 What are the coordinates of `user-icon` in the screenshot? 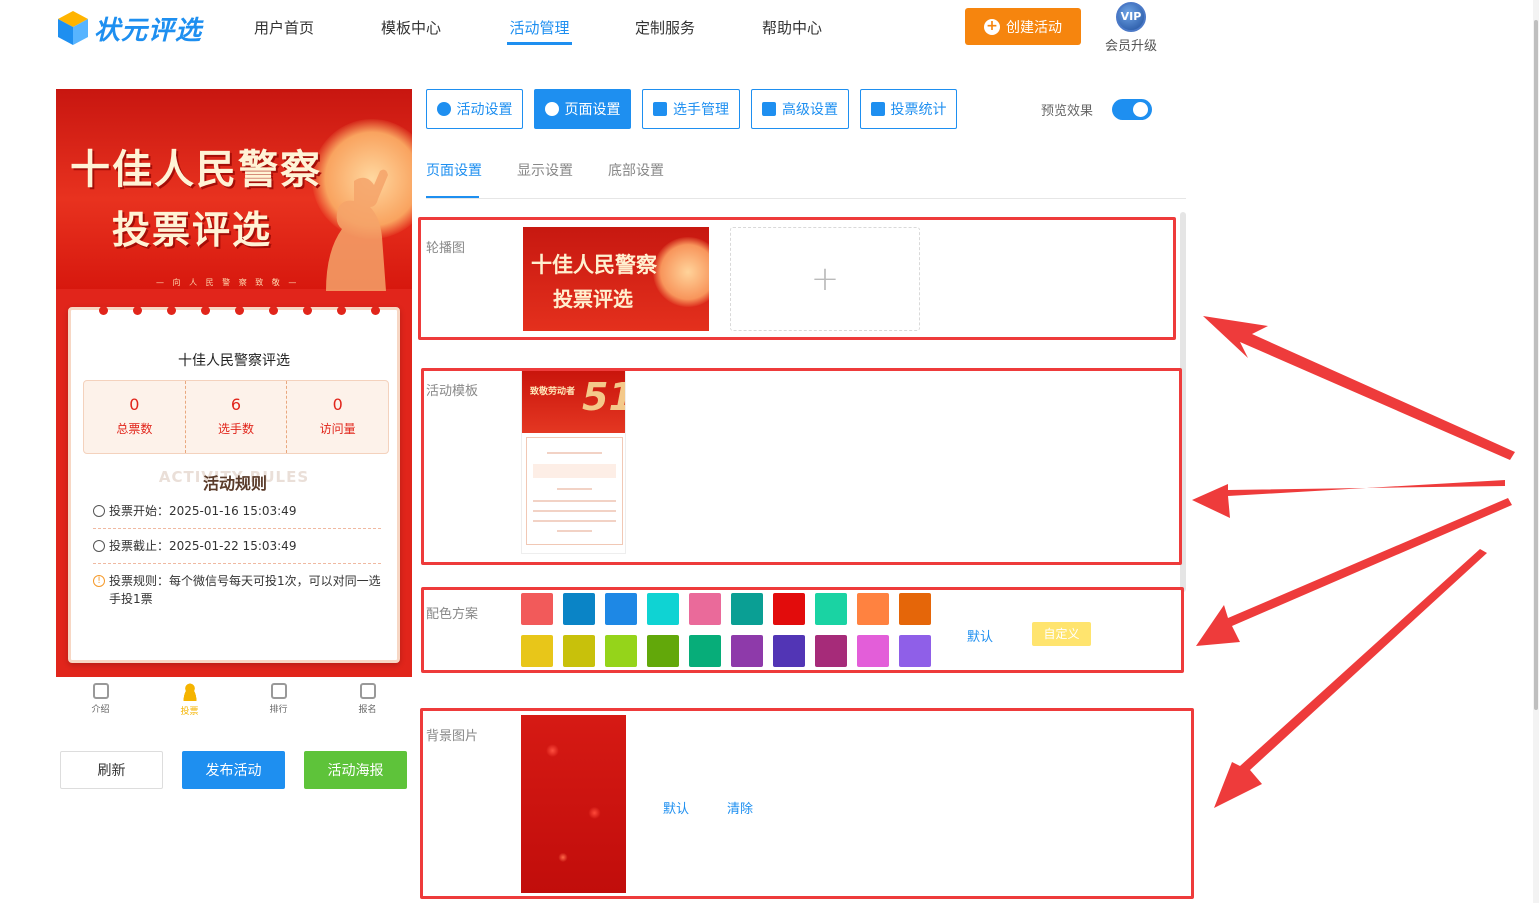 It's located at (189, 692).